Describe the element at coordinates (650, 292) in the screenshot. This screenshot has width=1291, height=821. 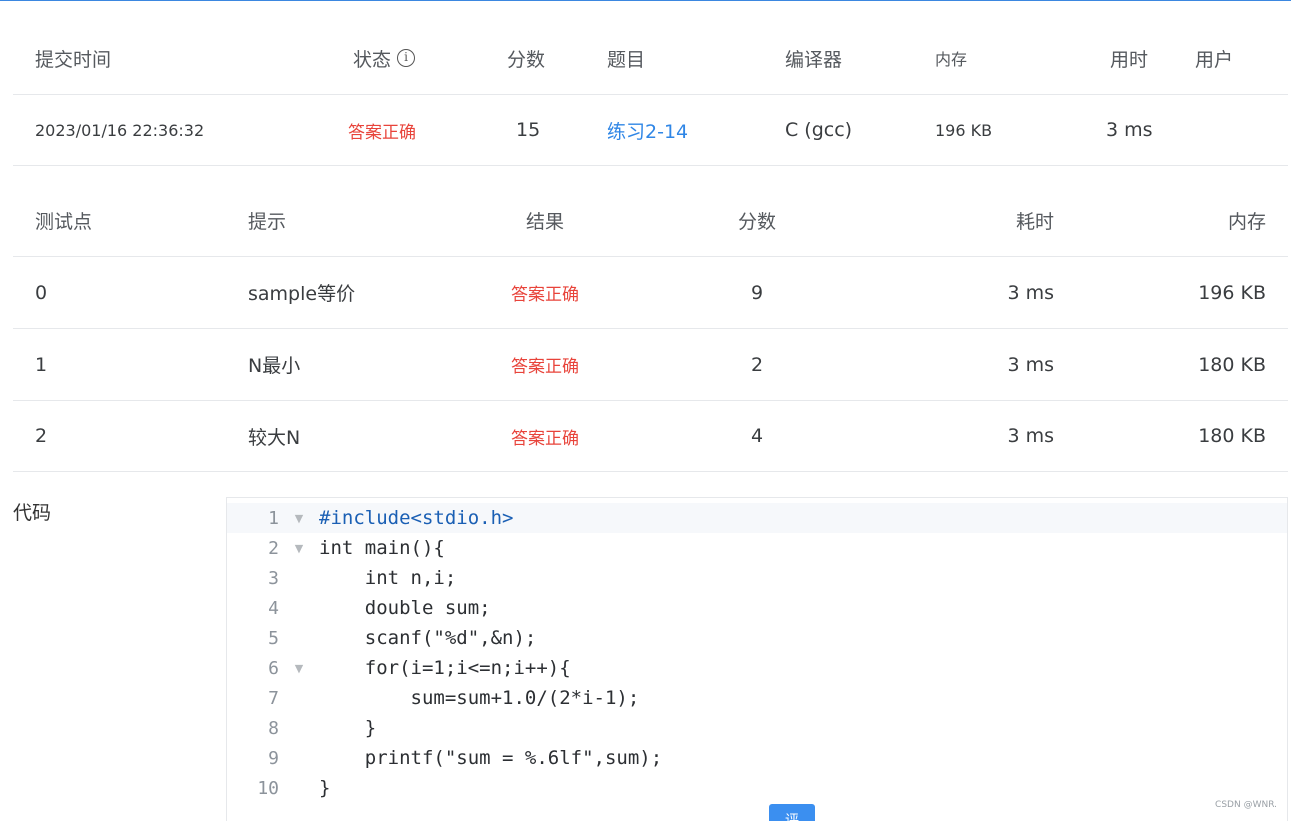
I see `testcase-row: 0 sample等价 答案正确 9 3 ms 196 KB` at that location.